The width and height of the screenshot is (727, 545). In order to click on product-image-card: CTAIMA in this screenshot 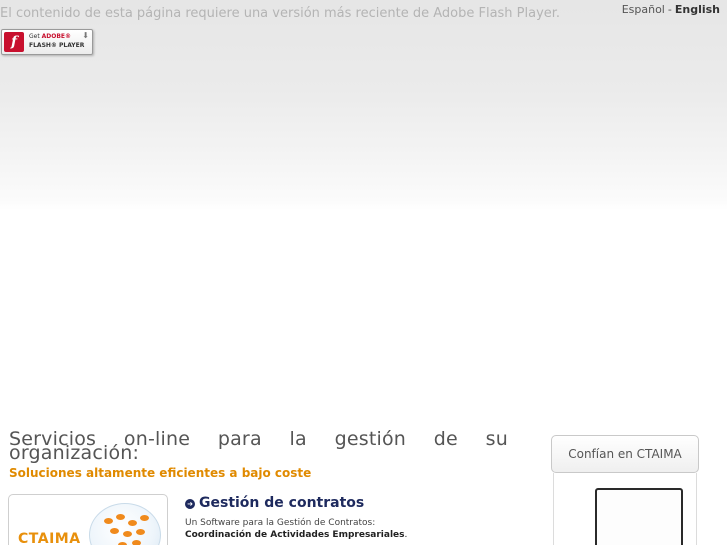, I will do `click(88, 519)`.